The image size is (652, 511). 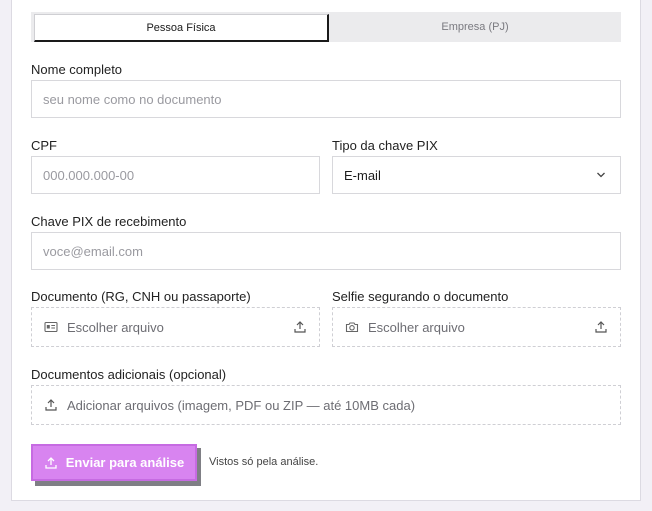 I want to click on full-name-input: seu nome como no documento, so click(x=326, y=99).